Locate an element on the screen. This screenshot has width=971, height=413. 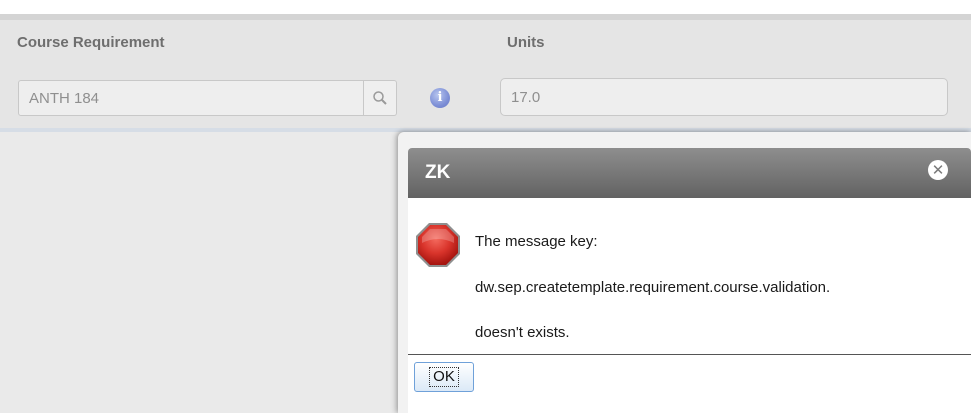
course-search-button is located at coordinates (380, 98).